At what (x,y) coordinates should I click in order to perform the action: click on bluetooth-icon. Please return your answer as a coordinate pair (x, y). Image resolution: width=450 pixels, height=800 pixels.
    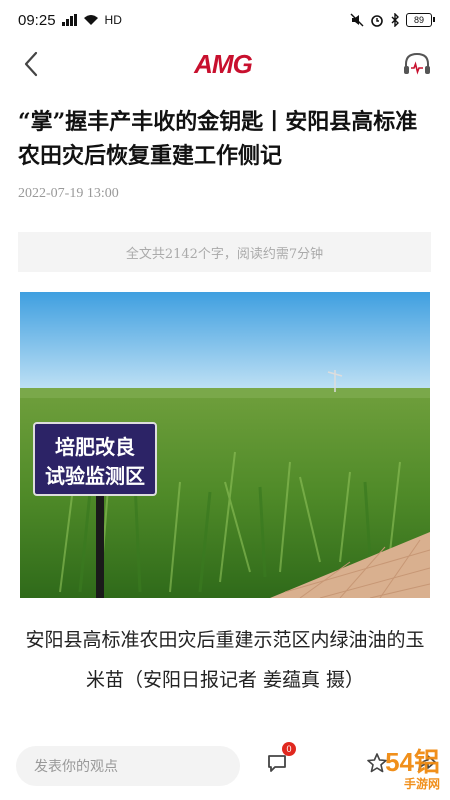
    Looking at the image, I should click on (395, 20).